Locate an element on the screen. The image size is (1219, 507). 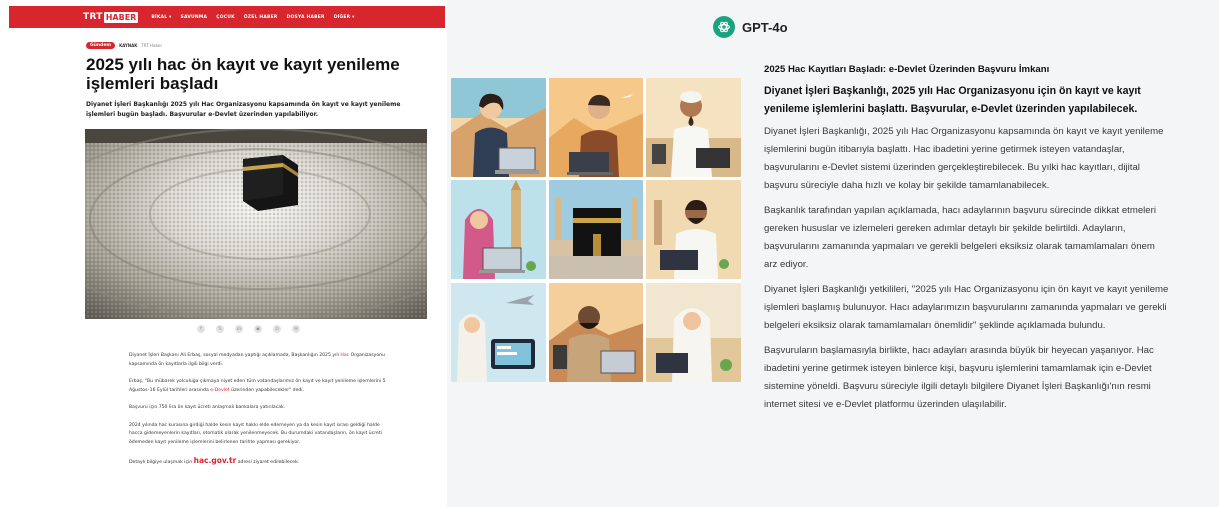
facebook-icon: f is located at coordinates (201, 329).